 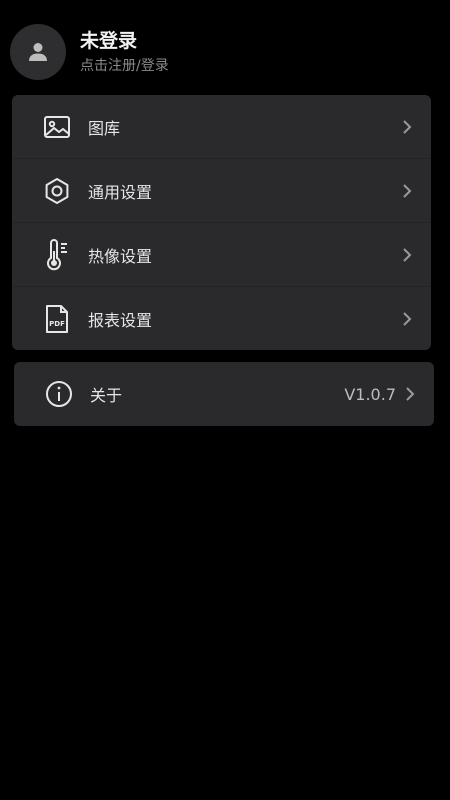 What do you see at coordinates (109, 41) in the screenshot?
I see `user-name: 未登录` at bounding box center [109, 41].